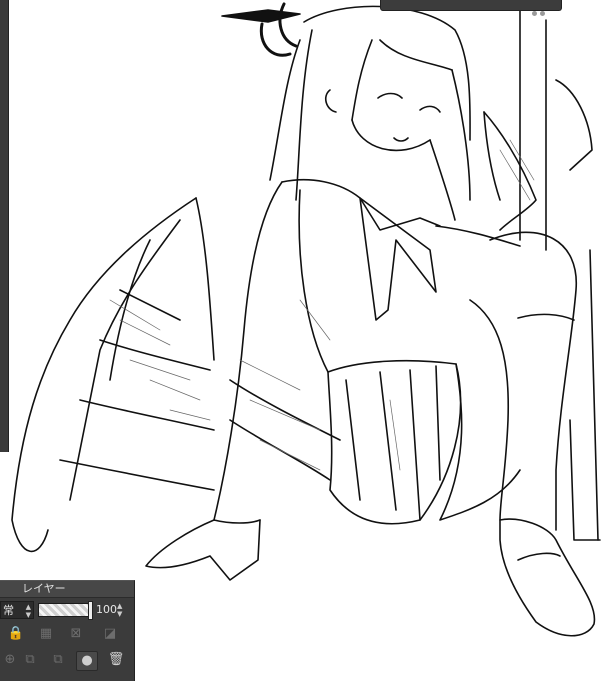 This screenshot has width=601, height=681. Describe the element at coordinates (8, 610) in the screenshot. I see `blend-mode-value: 常` at that location.